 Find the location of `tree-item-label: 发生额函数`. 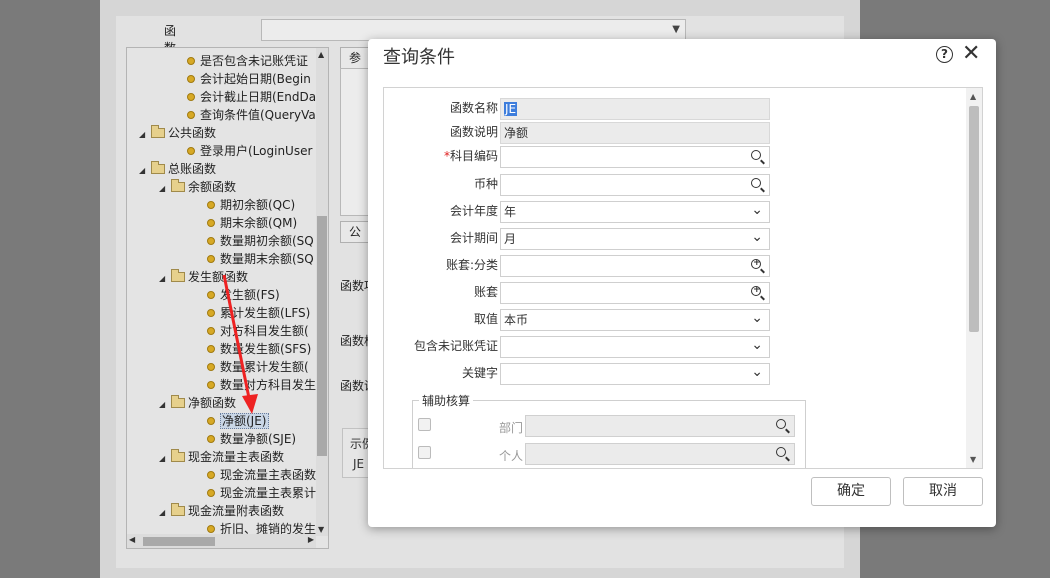

tree-item-label: 发生额函数 is located at coordinates (218, 277).